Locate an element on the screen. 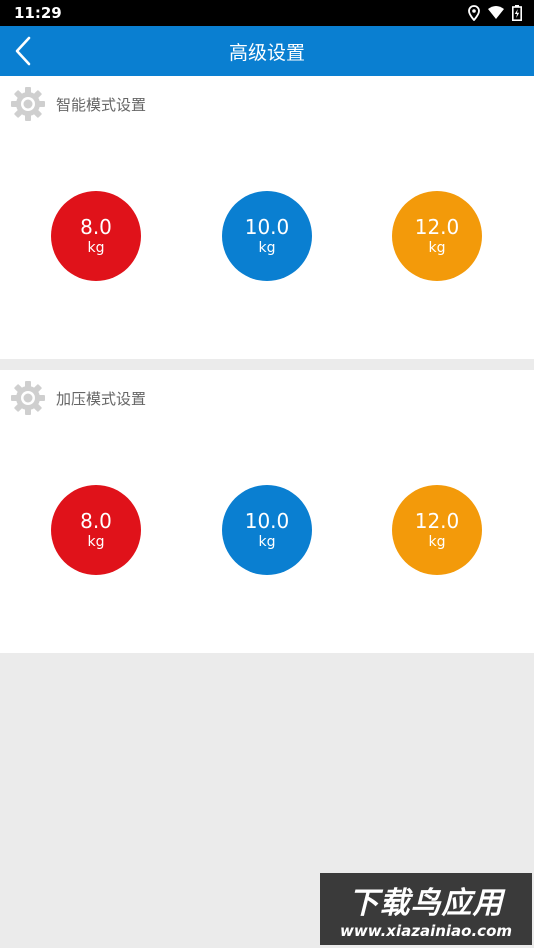  watermark-brand: 下载鸟应用 is located at coordinates (426, 903).